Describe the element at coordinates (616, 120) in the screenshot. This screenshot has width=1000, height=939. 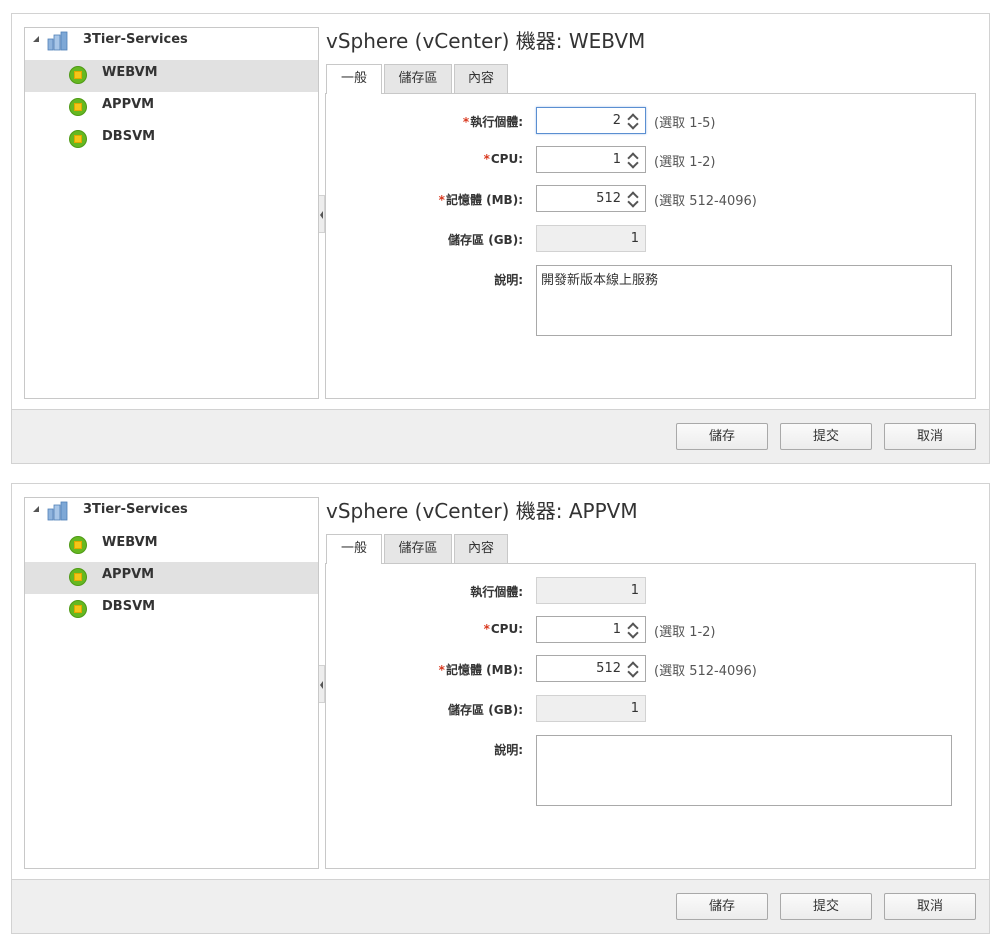
I see `instances-value: 2` at that location.